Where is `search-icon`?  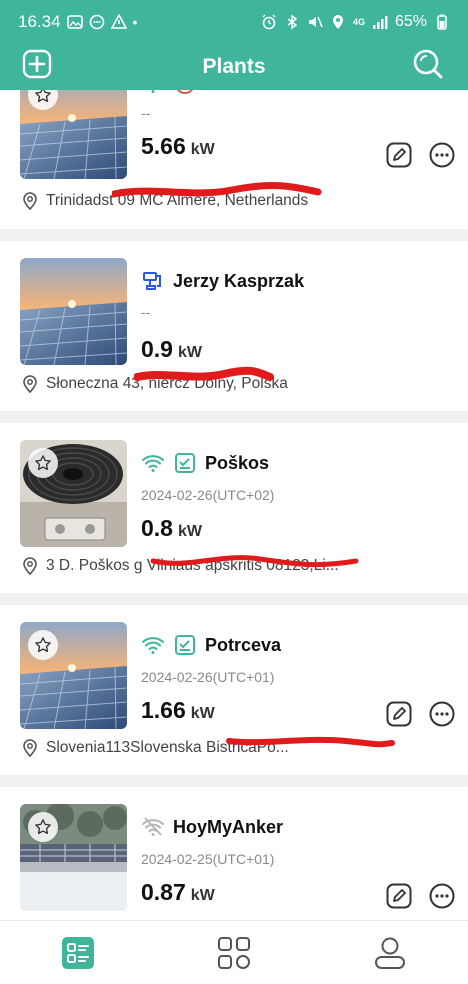
search-icon is located at coordinates (428, 64).